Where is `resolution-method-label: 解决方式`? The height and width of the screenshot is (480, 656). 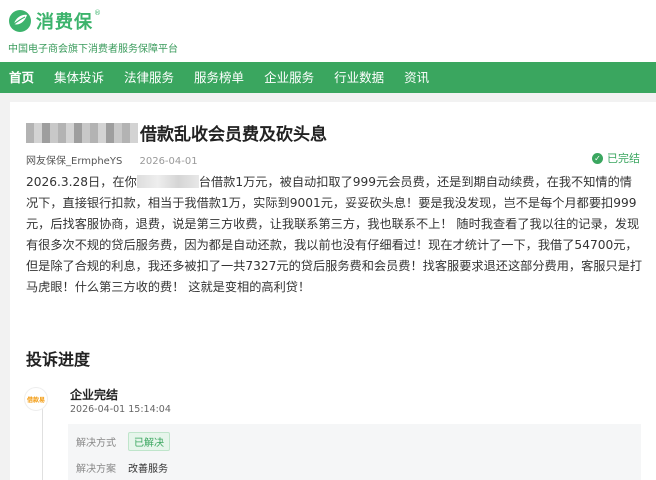 resolution-method-label: 解决方式 is located at coordinates (96, 443).